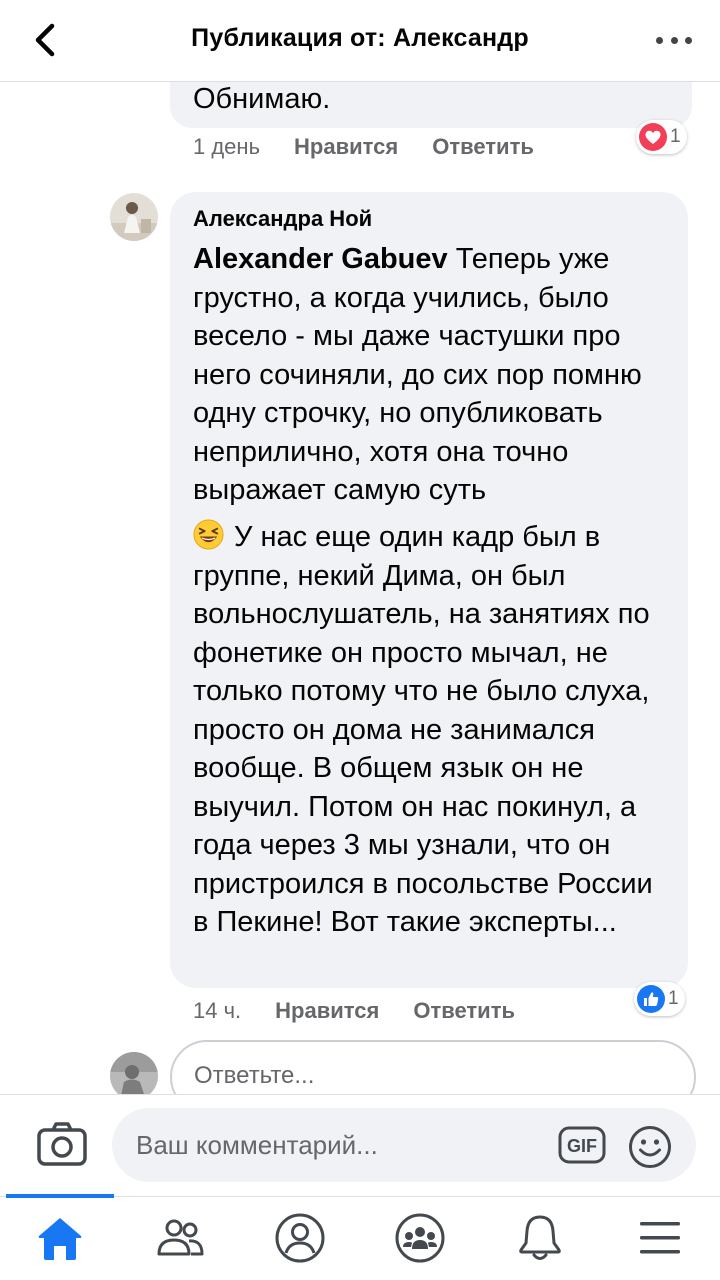 The width and height of the screenshot is (720, 1280). What do you see at coordinates (60, 1196) in the screenshot?
I see `active-tab-indicator` at bounding box center [60, 1196].